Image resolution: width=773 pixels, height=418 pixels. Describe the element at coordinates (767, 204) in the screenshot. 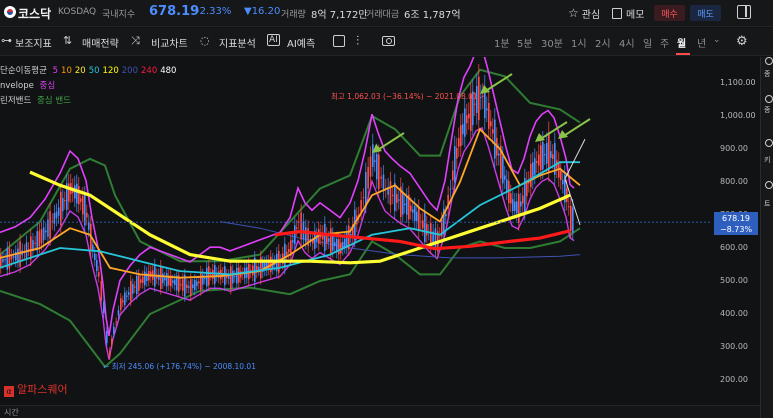

I see `panel-label: 트` at that location.